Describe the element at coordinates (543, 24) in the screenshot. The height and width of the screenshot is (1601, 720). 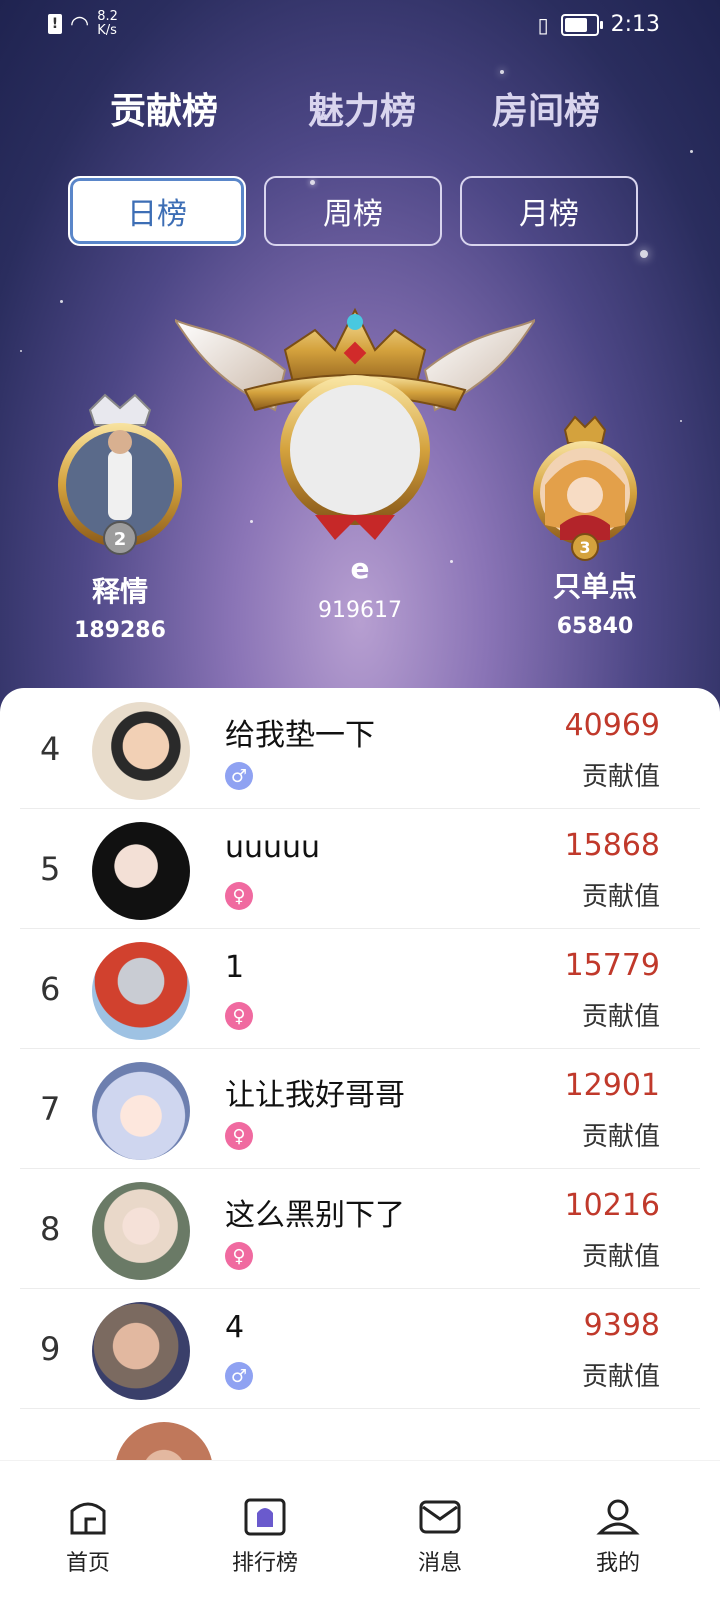
I see `vibrate-icon: ▯` at that location.